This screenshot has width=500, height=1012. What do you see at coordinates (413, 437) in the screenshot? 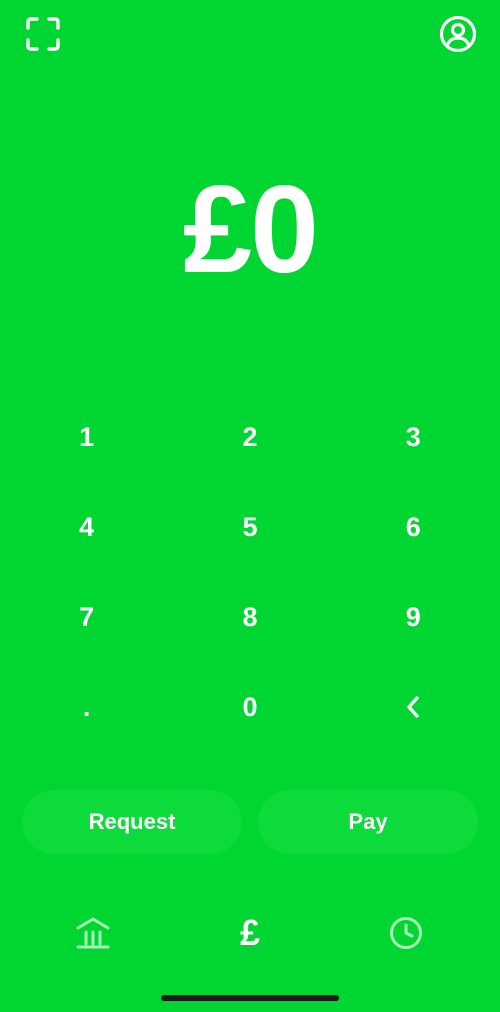
I see `key-3: 3` at bounding box center [413, 437].